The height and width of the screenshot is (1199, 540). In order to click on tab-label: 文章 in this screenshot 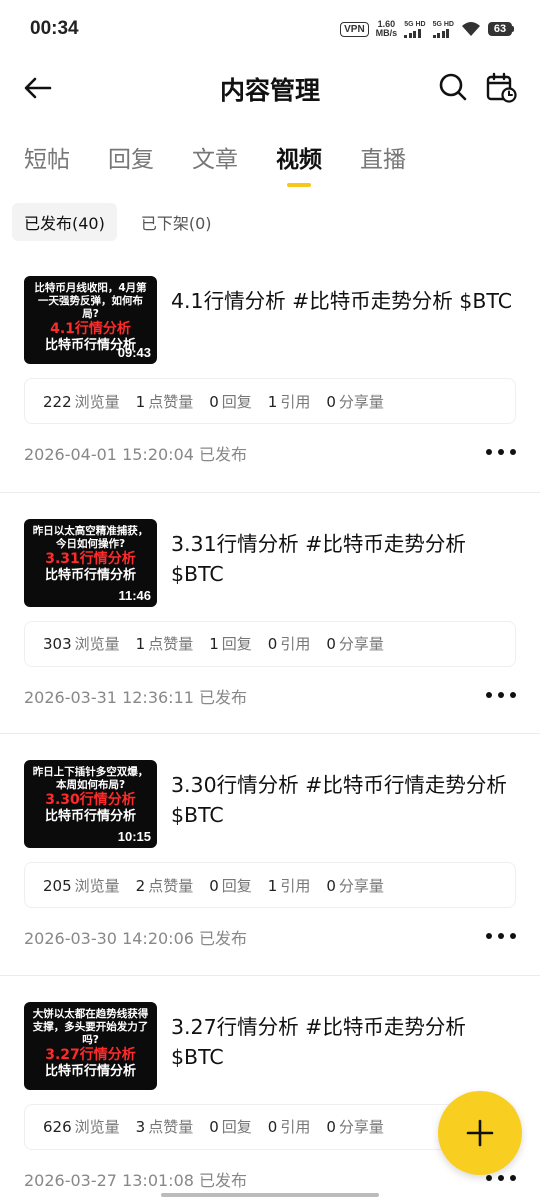, I will do `click(215, 160)`.